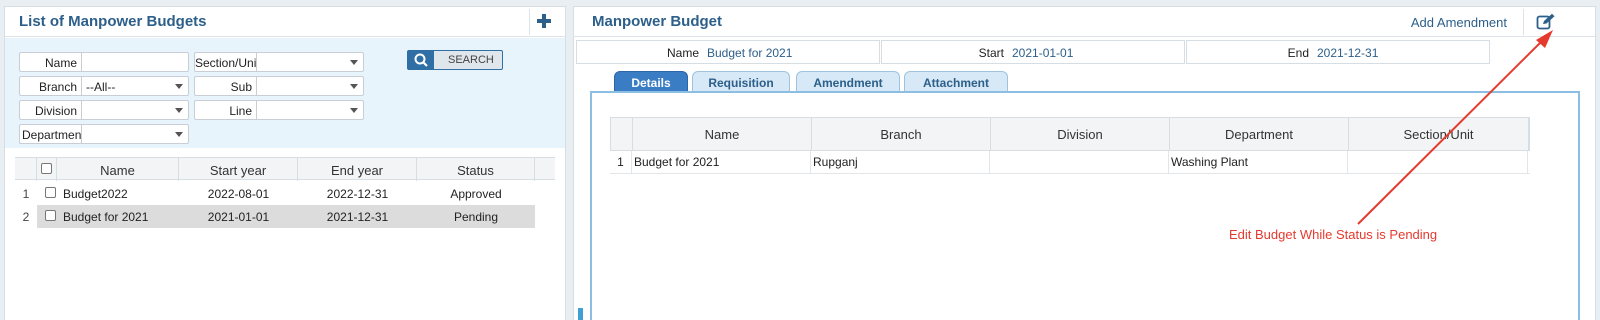  What do you see at coordinates (1333, 234) in the screenshot?
I see `annotation-text: Edit Budget While Status is Pending` at bounding box center [1333, 234].